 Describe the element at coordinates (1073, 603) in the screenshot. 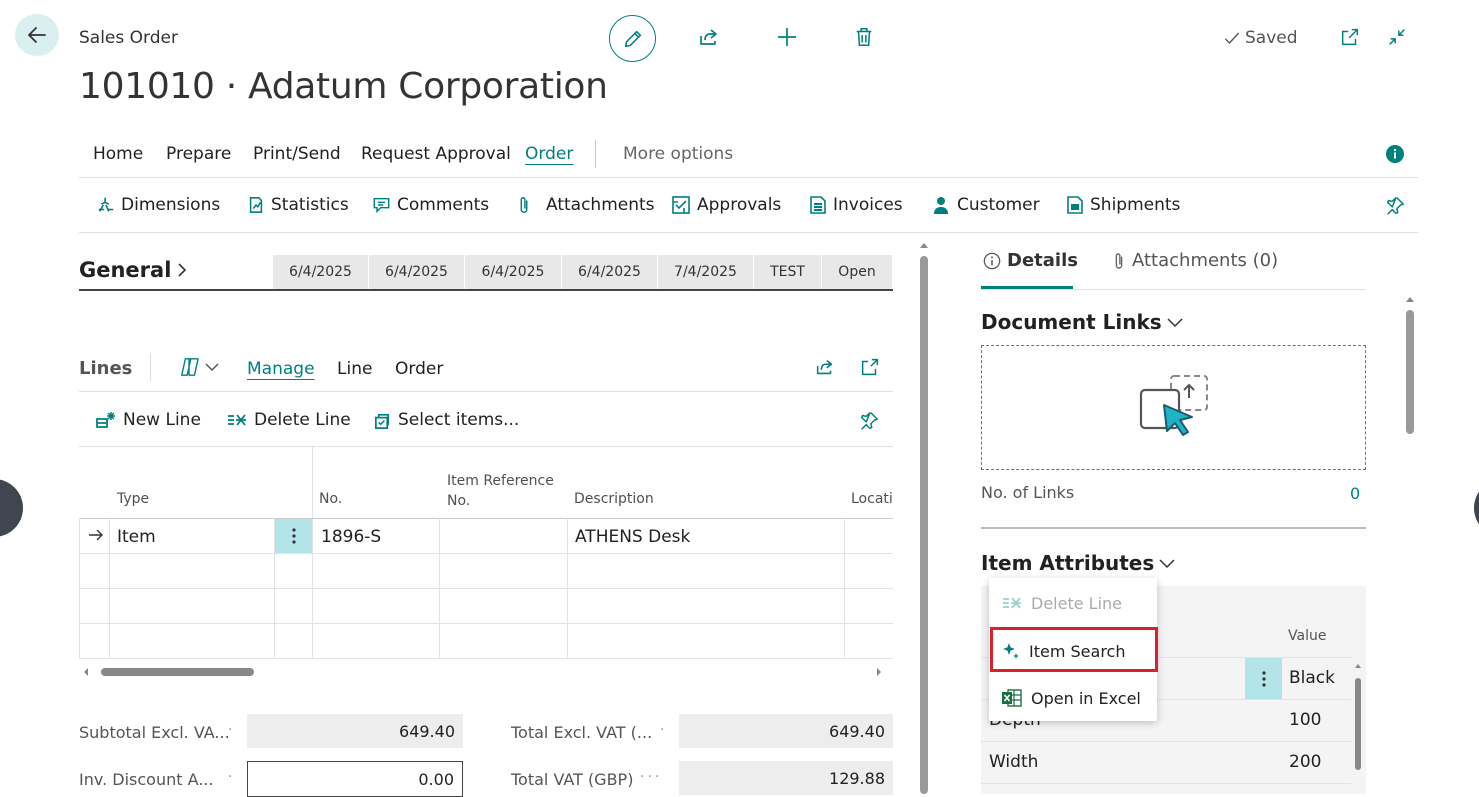

I see `ctx-delete-line: Delete Line` at that location.